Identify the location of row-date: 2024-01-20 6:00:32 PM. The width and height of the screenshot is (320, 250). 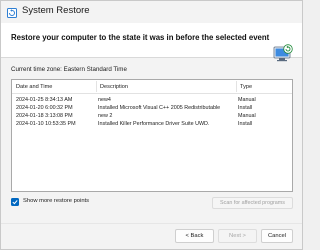
(44, 108).